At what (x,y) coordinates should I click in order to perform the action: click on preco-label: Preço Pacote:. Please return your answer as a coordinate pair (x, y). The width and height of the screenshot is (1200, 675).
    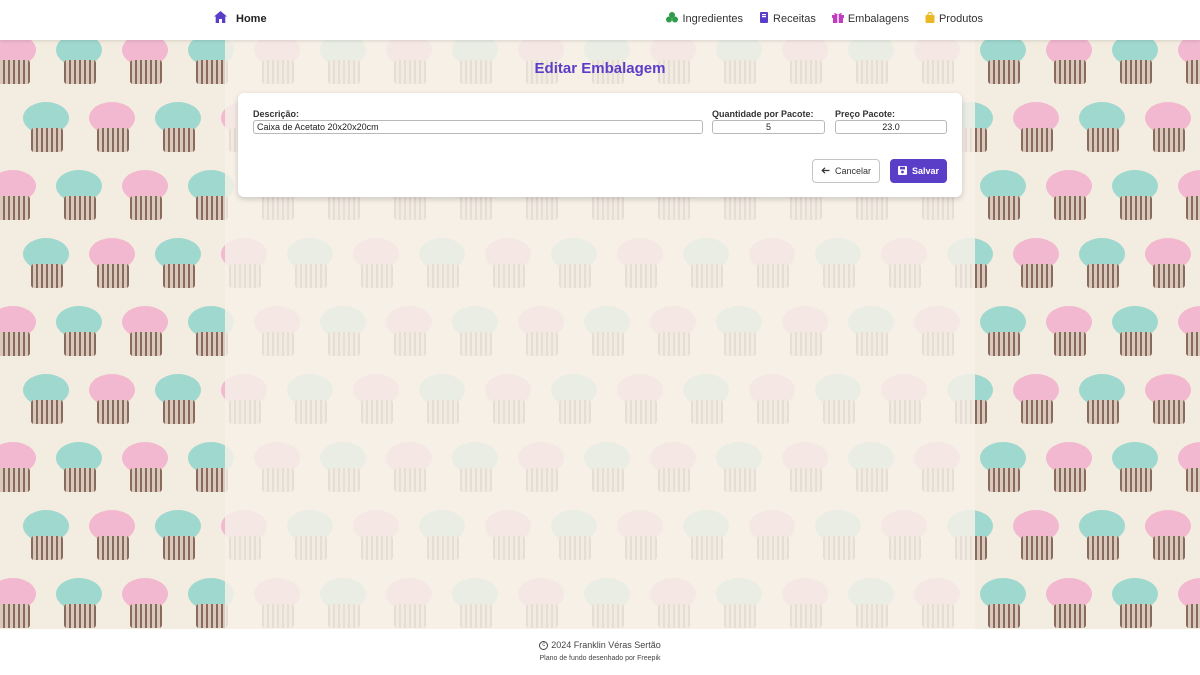
    Looking at the image, I should click on (865, 114).